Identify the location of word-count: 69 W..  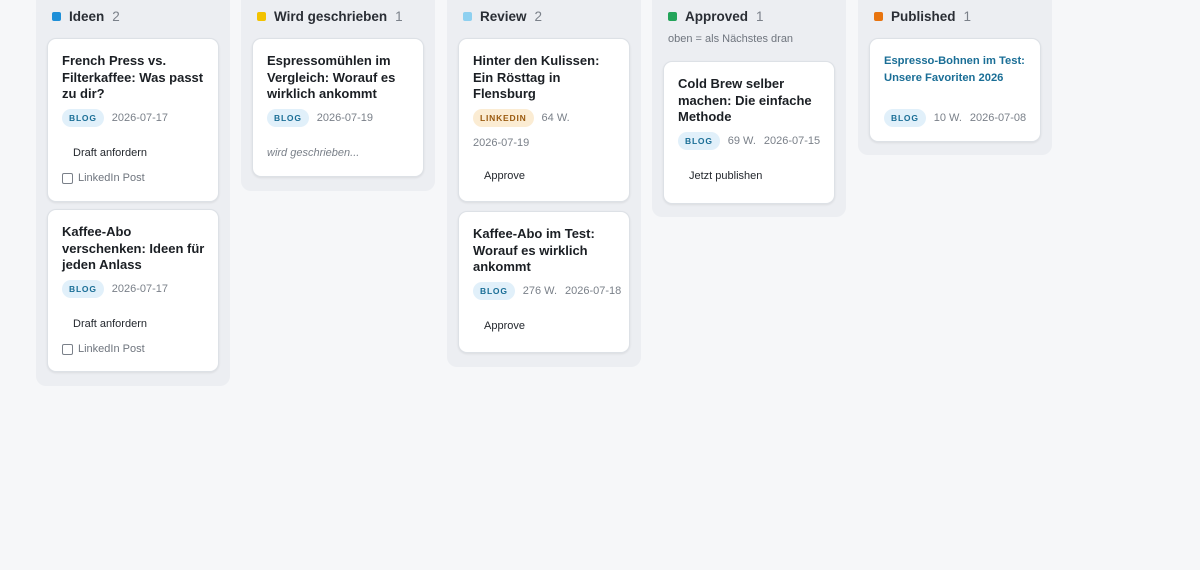
(741, 141).